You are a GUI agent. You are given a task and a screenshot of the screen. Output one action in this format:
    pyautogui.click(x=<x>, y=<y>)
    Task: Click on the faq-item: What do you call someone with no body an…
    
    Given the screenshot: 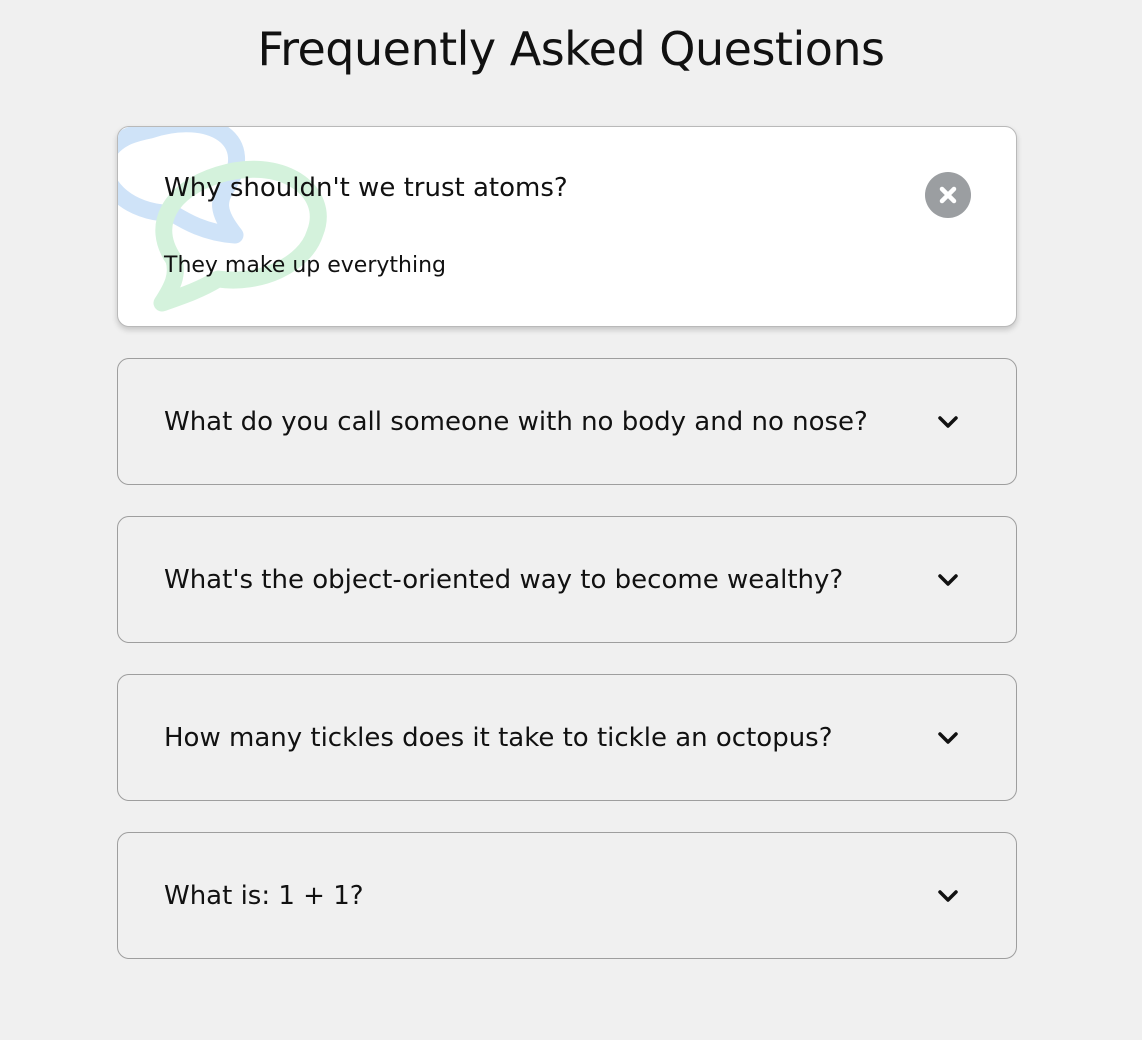 What is the action you would take?
    pyautogui.click(x=567, y=421)
    